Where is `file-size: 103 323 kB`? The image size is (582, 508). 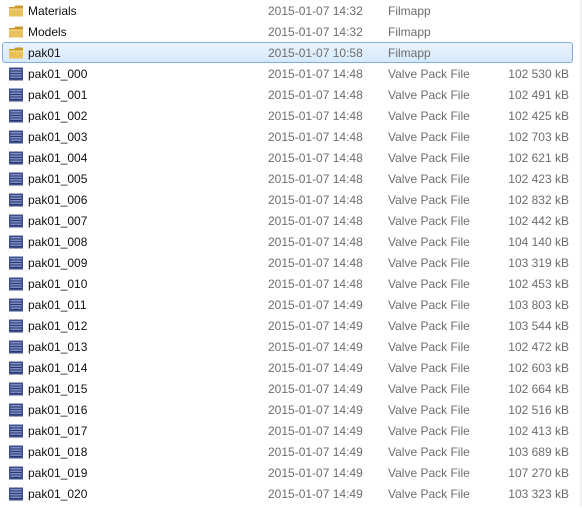 file-size: 103 323 kB is located at coordinates (538, 494).